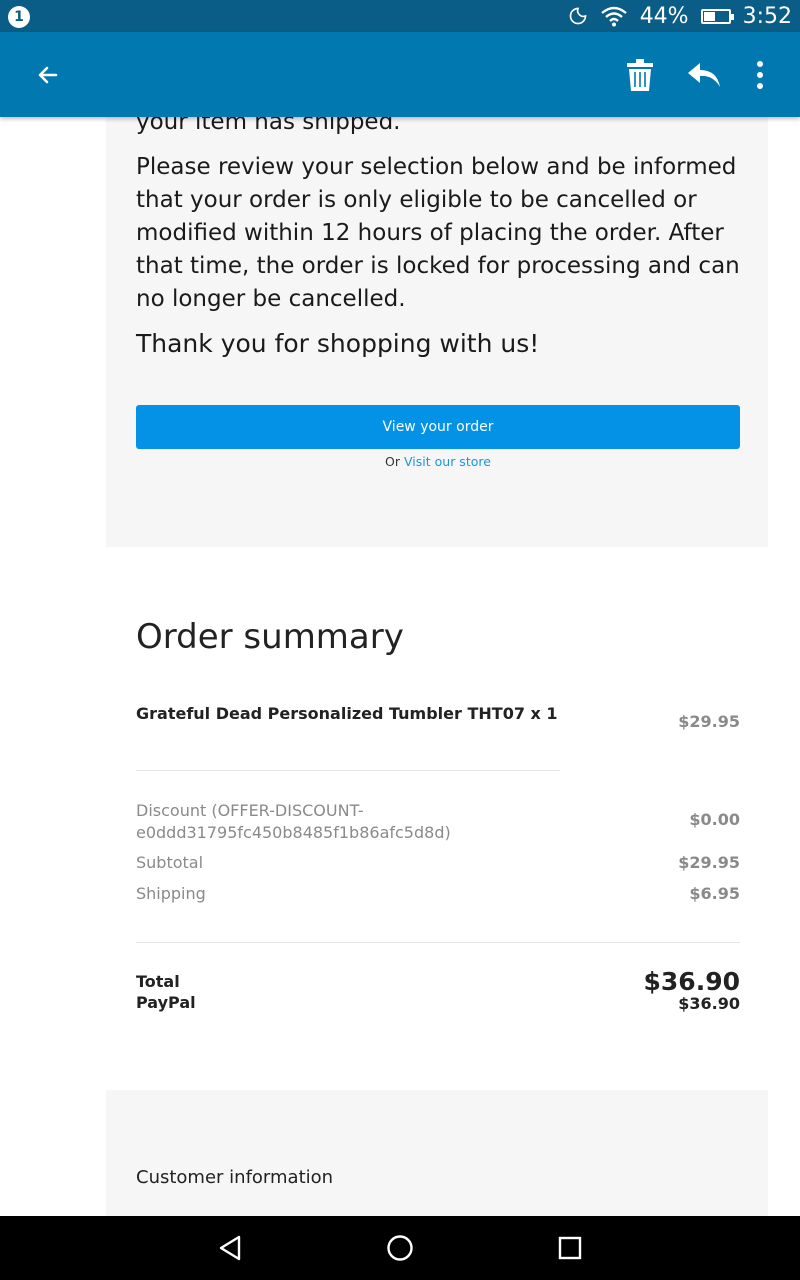  What do you see at coordinates (270, 637) in the screenshot?
I see `order-summary-title: Order summary` at bounding box center [270, 637].